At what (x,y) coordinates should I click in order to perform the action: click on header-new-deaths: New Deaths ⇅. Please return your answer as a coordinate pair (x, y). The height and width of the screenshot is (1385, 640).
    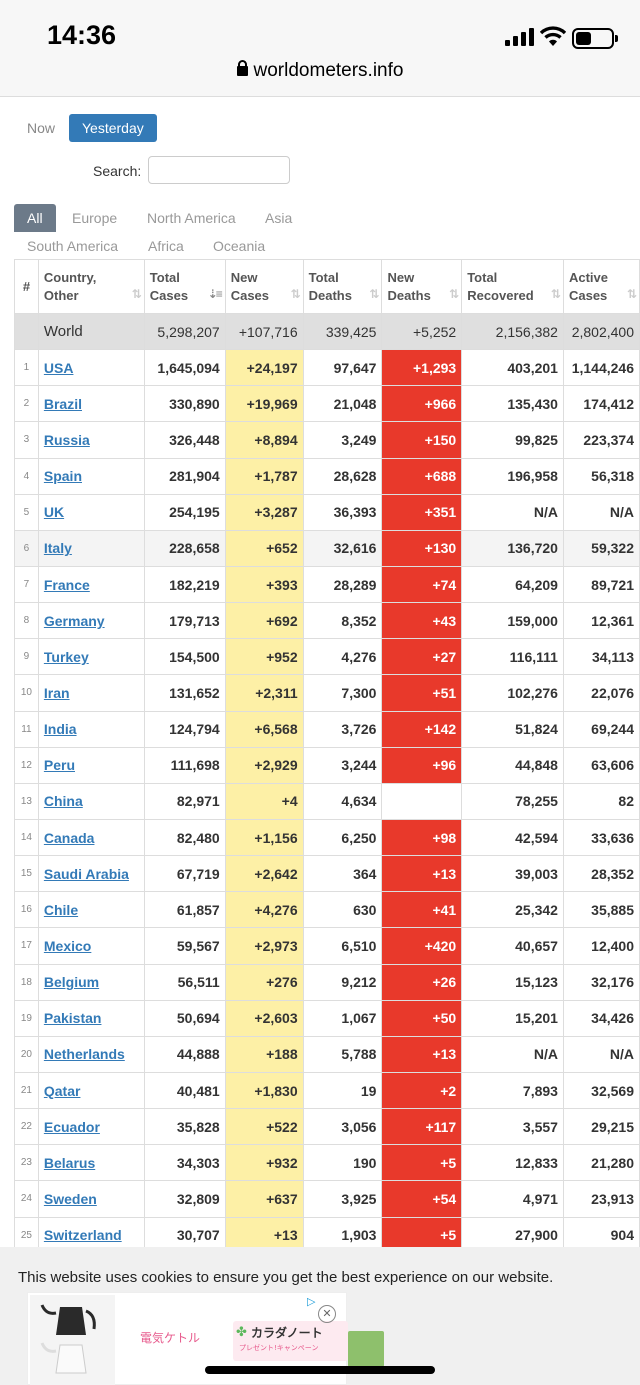
    Looking at the image, I should click on (422, 286).